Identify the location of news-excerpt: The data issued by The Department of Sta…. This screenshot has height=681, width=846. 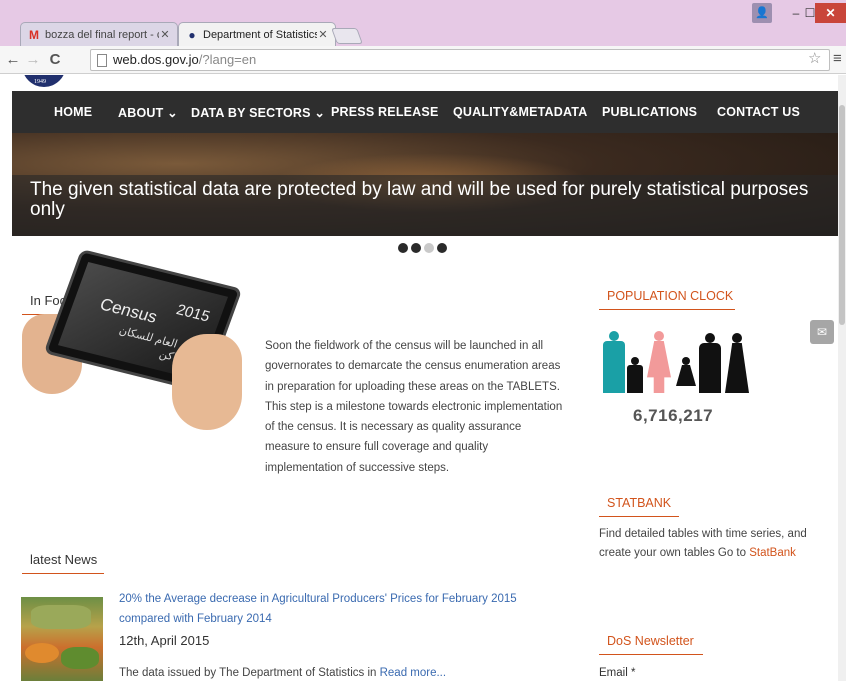
(282, 673).